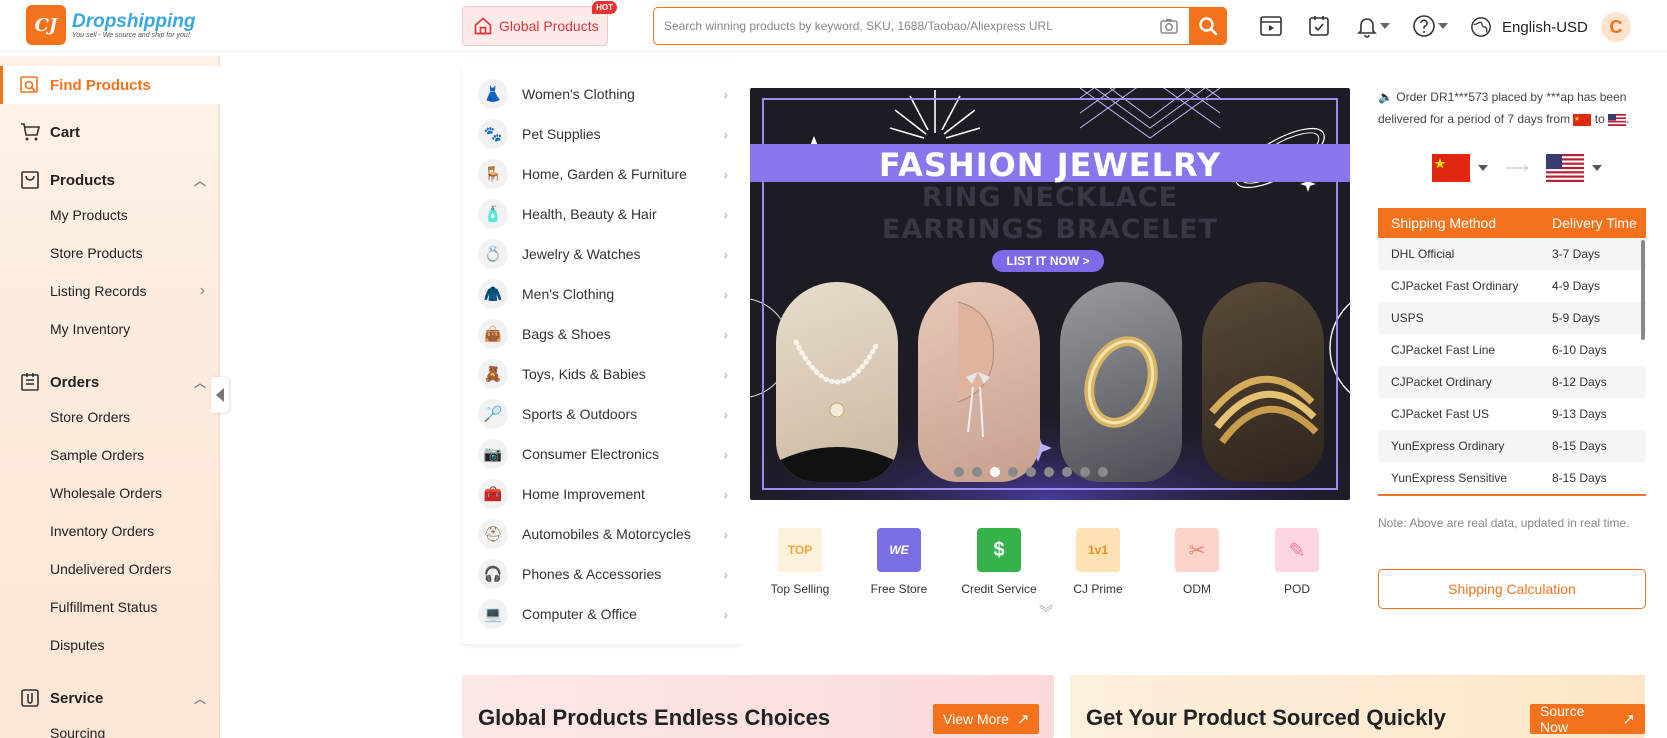 The height and width of the screenshot is (738, 1667). What do you see at coordinates (901, 26) in the screenshot?
I see `search-input` at bounding box center [901, 26].